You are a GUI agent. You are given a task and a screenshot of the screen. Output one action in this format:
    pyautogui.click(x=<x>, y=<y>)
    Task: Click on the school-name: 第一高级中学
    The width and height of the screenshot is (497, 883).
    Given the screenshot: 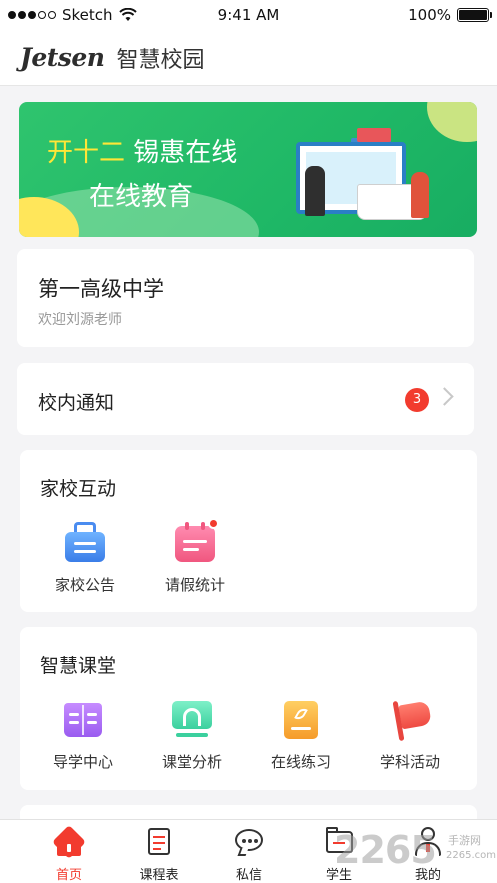 What is the action you would take?
    pyautogui.click(x=101, y=289)
    